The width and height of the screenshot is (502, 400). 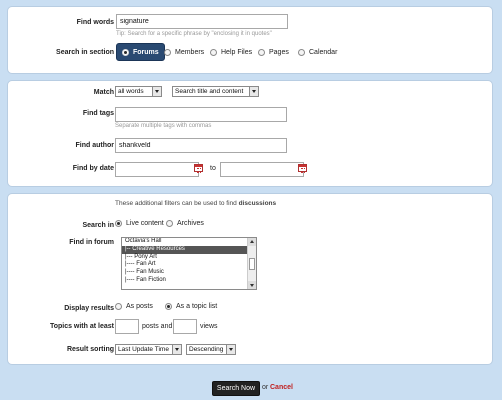 What do you see at coordinates (90, 349) in the screenshot?
I see `result-sorting-label: Result sorting` at bounding box center [90, 349].